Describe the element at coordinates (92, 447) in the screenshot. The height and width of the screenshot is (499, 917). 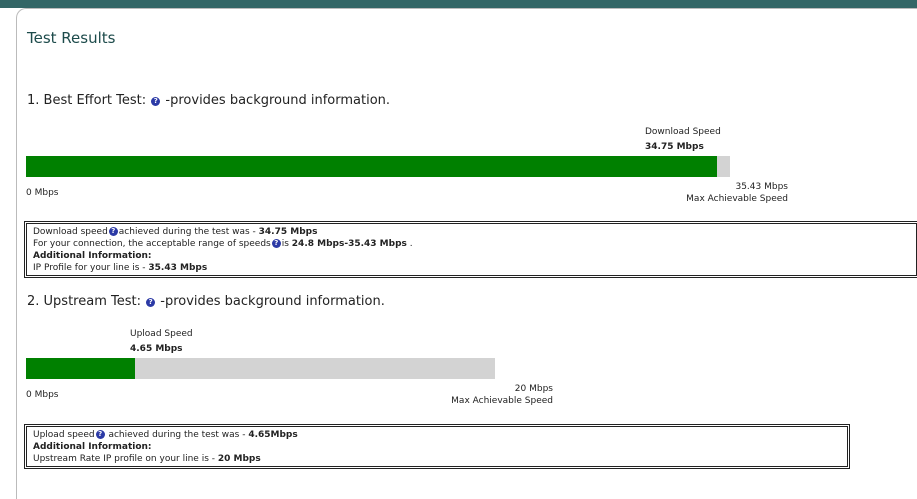
I see `upload-additional-info-heading: Additional Information:` at that location.